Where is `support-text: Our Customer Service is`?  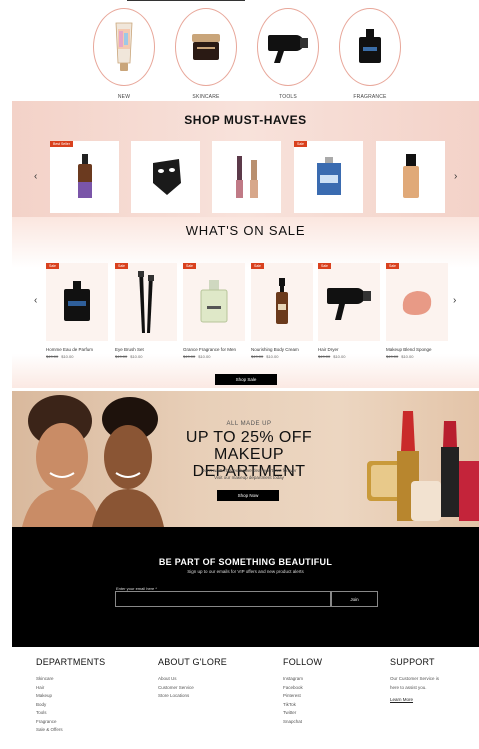
support-text: Our Customer Service is is located at coordinates (415, 678).